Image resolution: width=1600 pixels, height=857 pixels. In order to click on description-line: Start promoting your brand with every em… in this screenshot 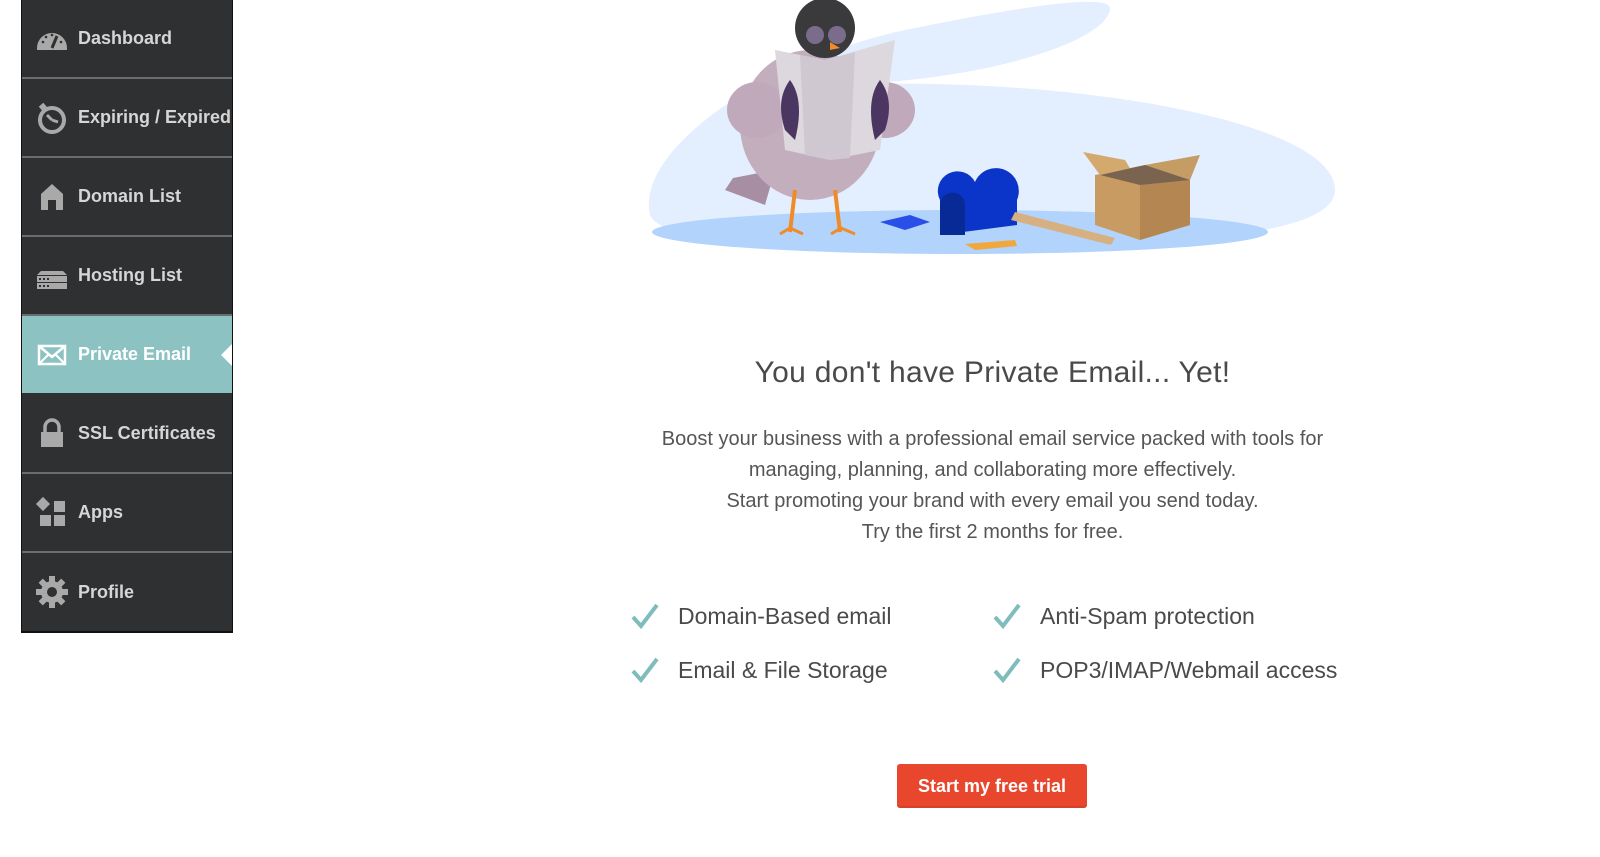, I will do `click(992, 501)`.